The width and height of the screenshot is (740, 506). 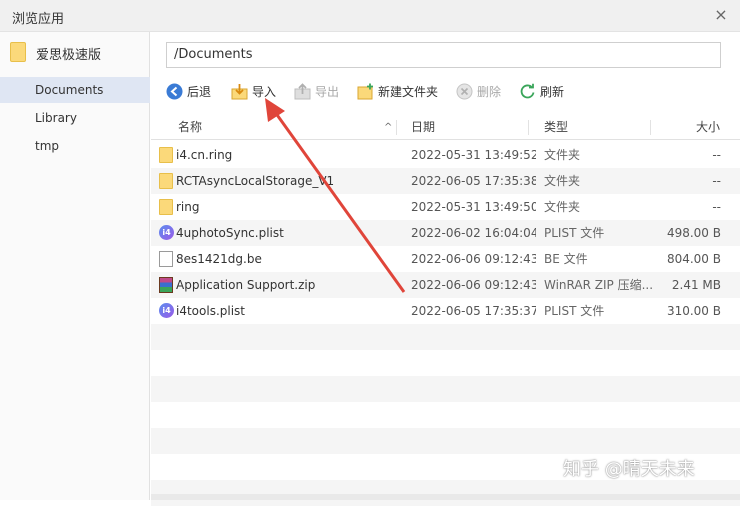 I want to click on column-header-type: 类型, so click(x=556, y=127).